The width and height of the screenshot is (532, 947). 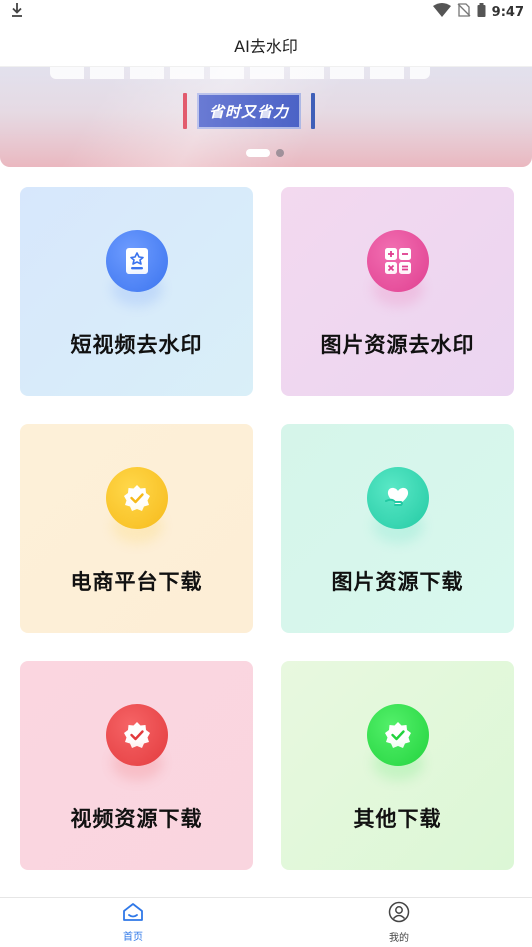 I want to click on banner-carousel: 省时又省力, so click(x=266, y=117).